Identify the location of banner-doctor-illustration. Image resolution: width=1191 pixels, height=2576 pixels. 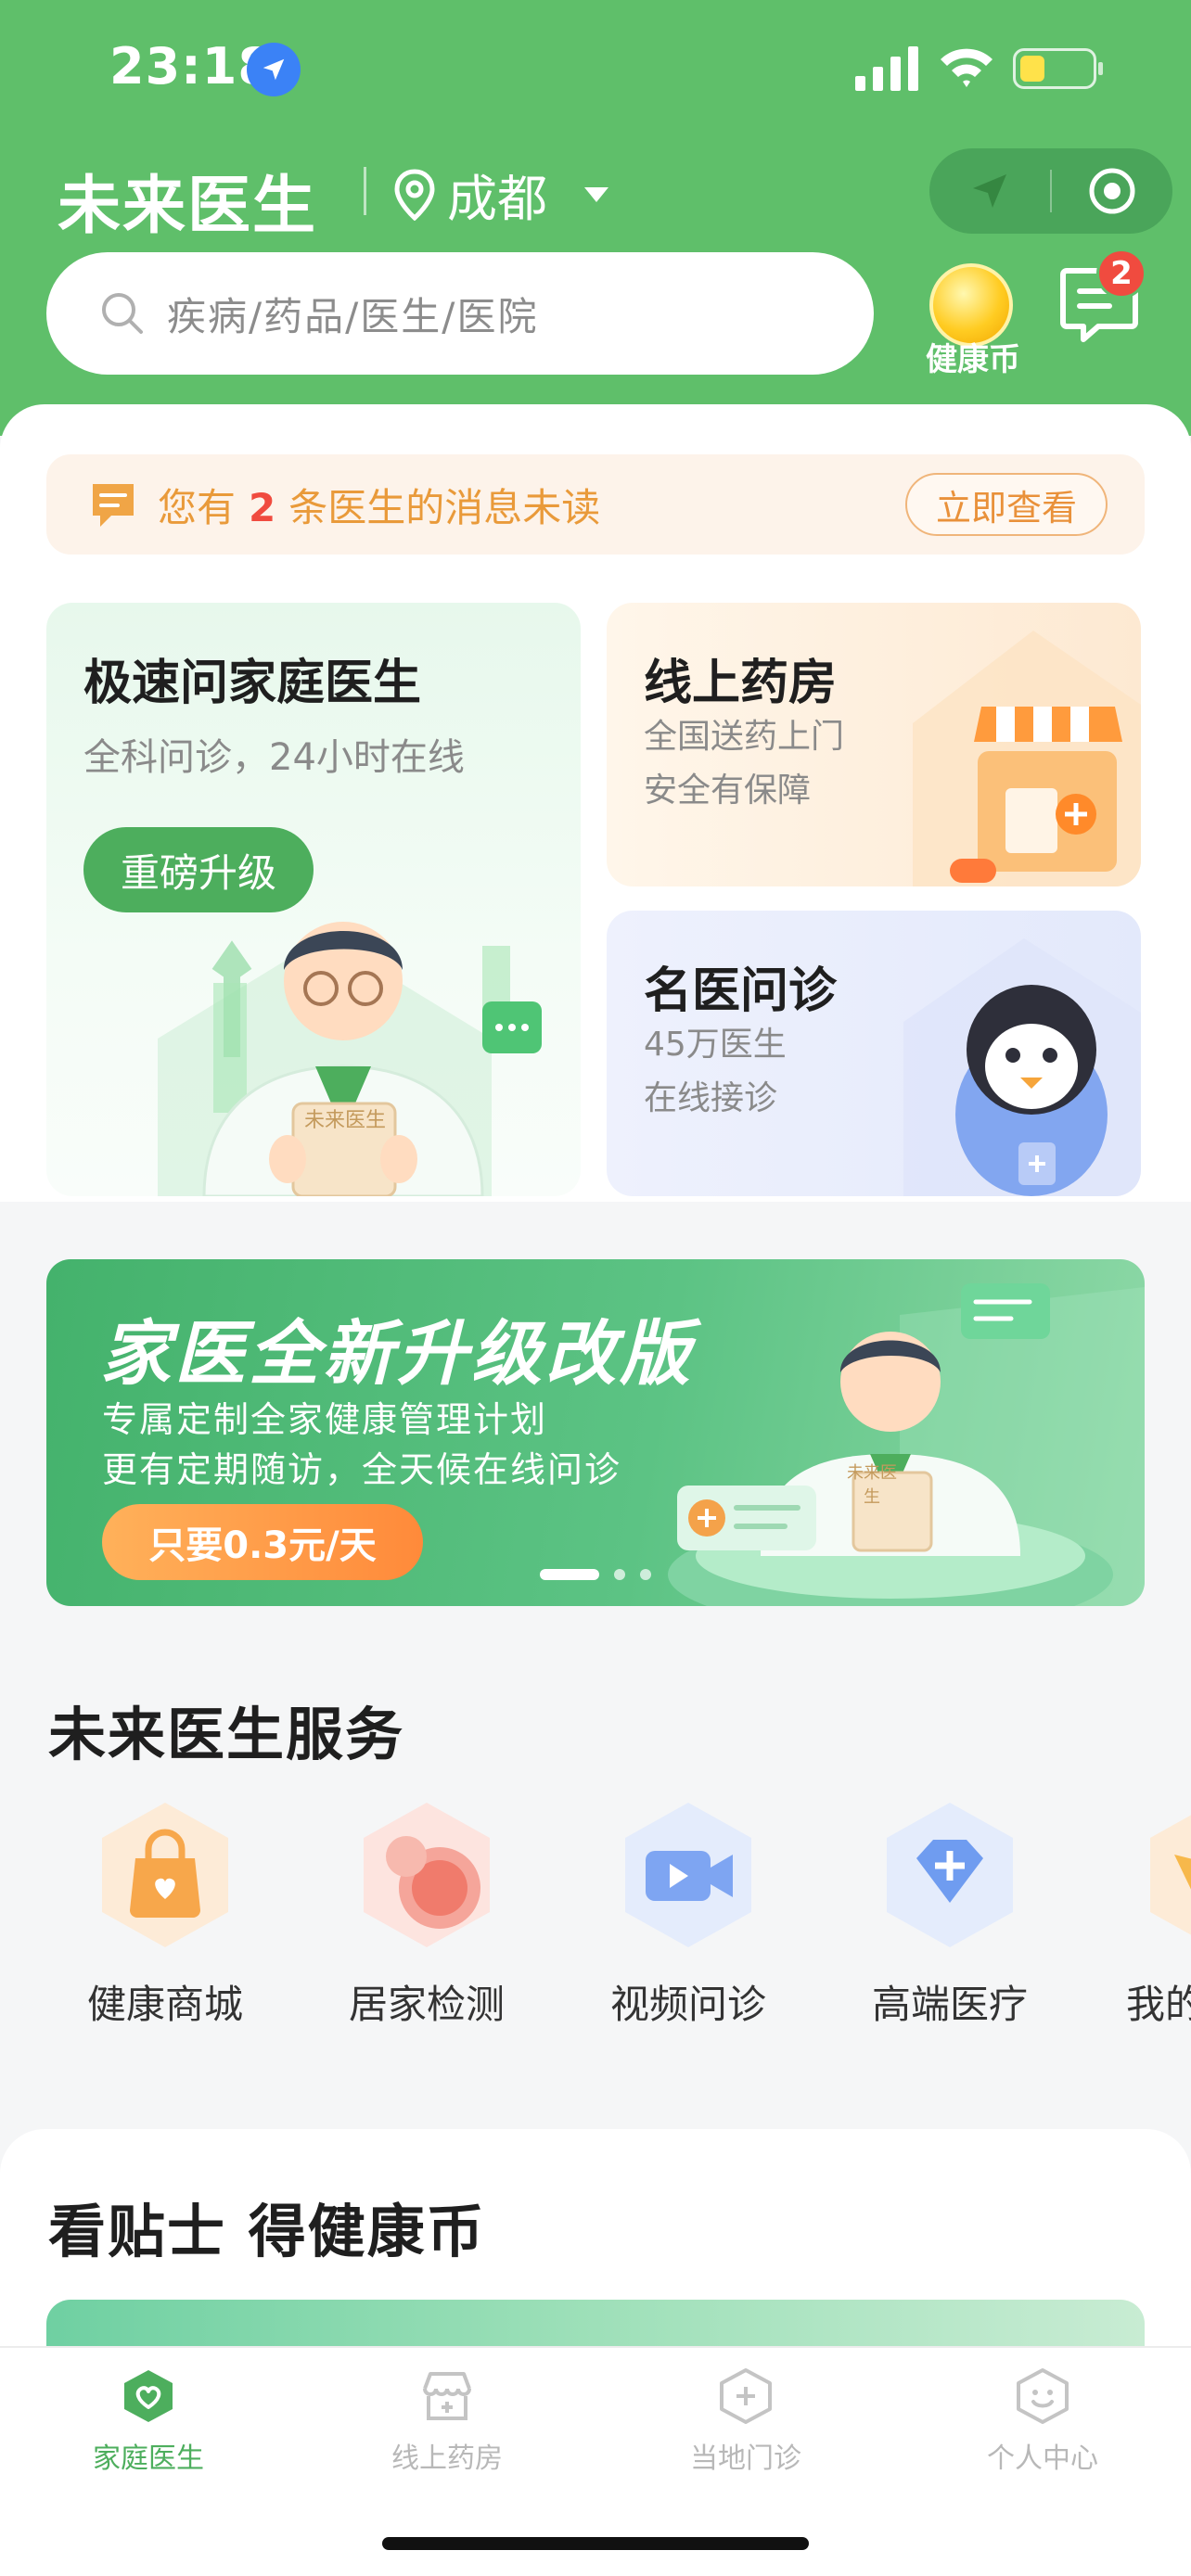
(907, 1444).